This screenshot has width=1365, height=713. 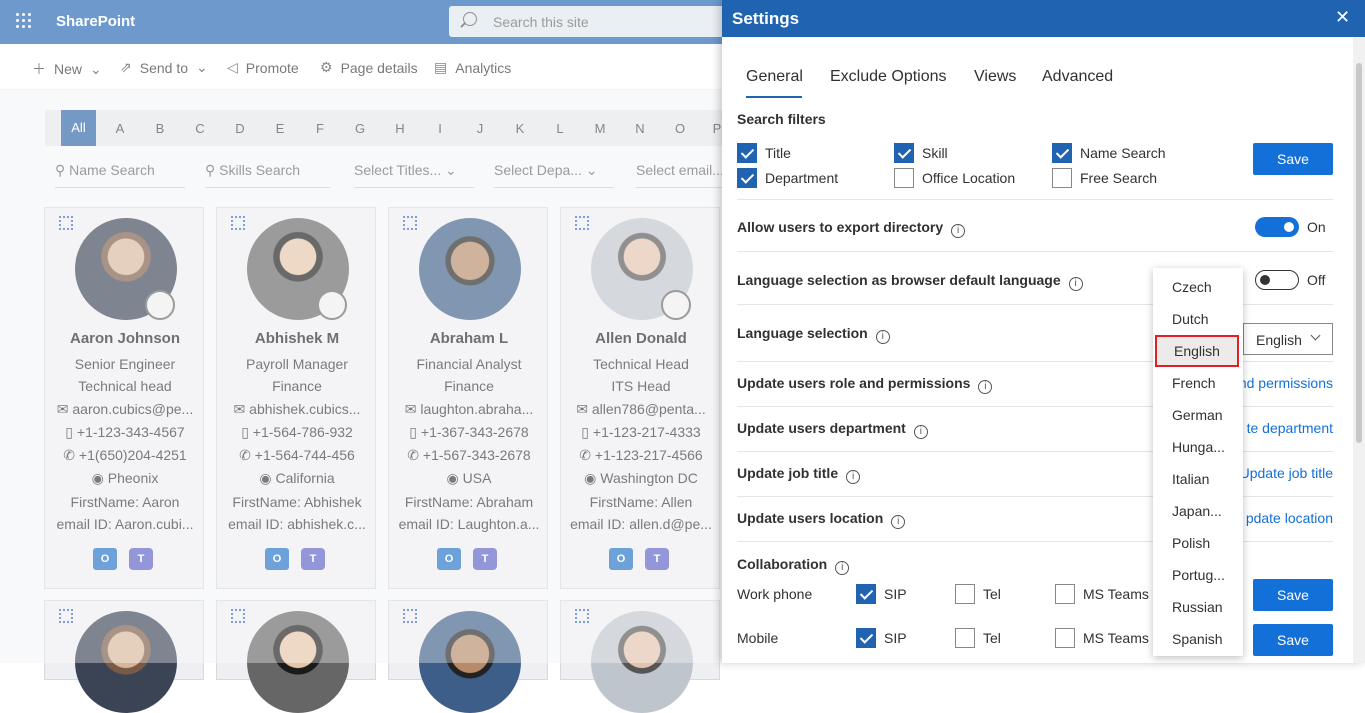 What do you see at coordinates (1062, 178) in the screenshot?
I see `free-search-checkbox` at bounding box center [1062, 178].